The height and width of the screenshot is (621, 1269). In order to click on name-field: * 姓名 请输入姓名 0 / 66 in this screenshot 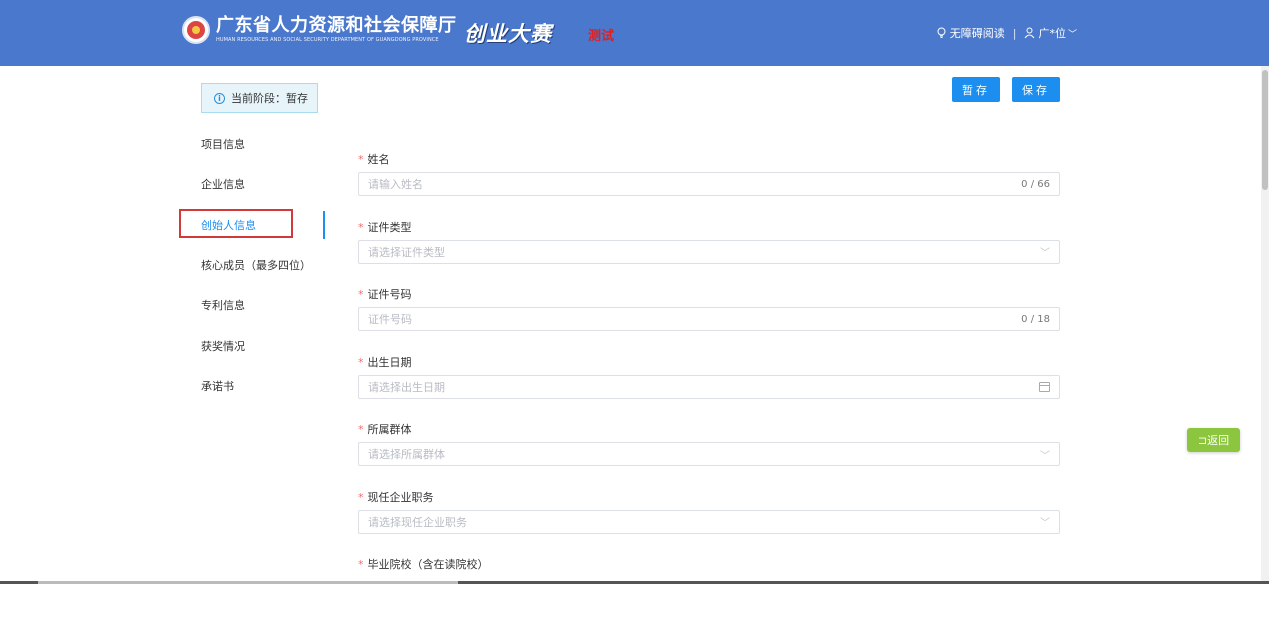, I will do `click(709, 182)`.